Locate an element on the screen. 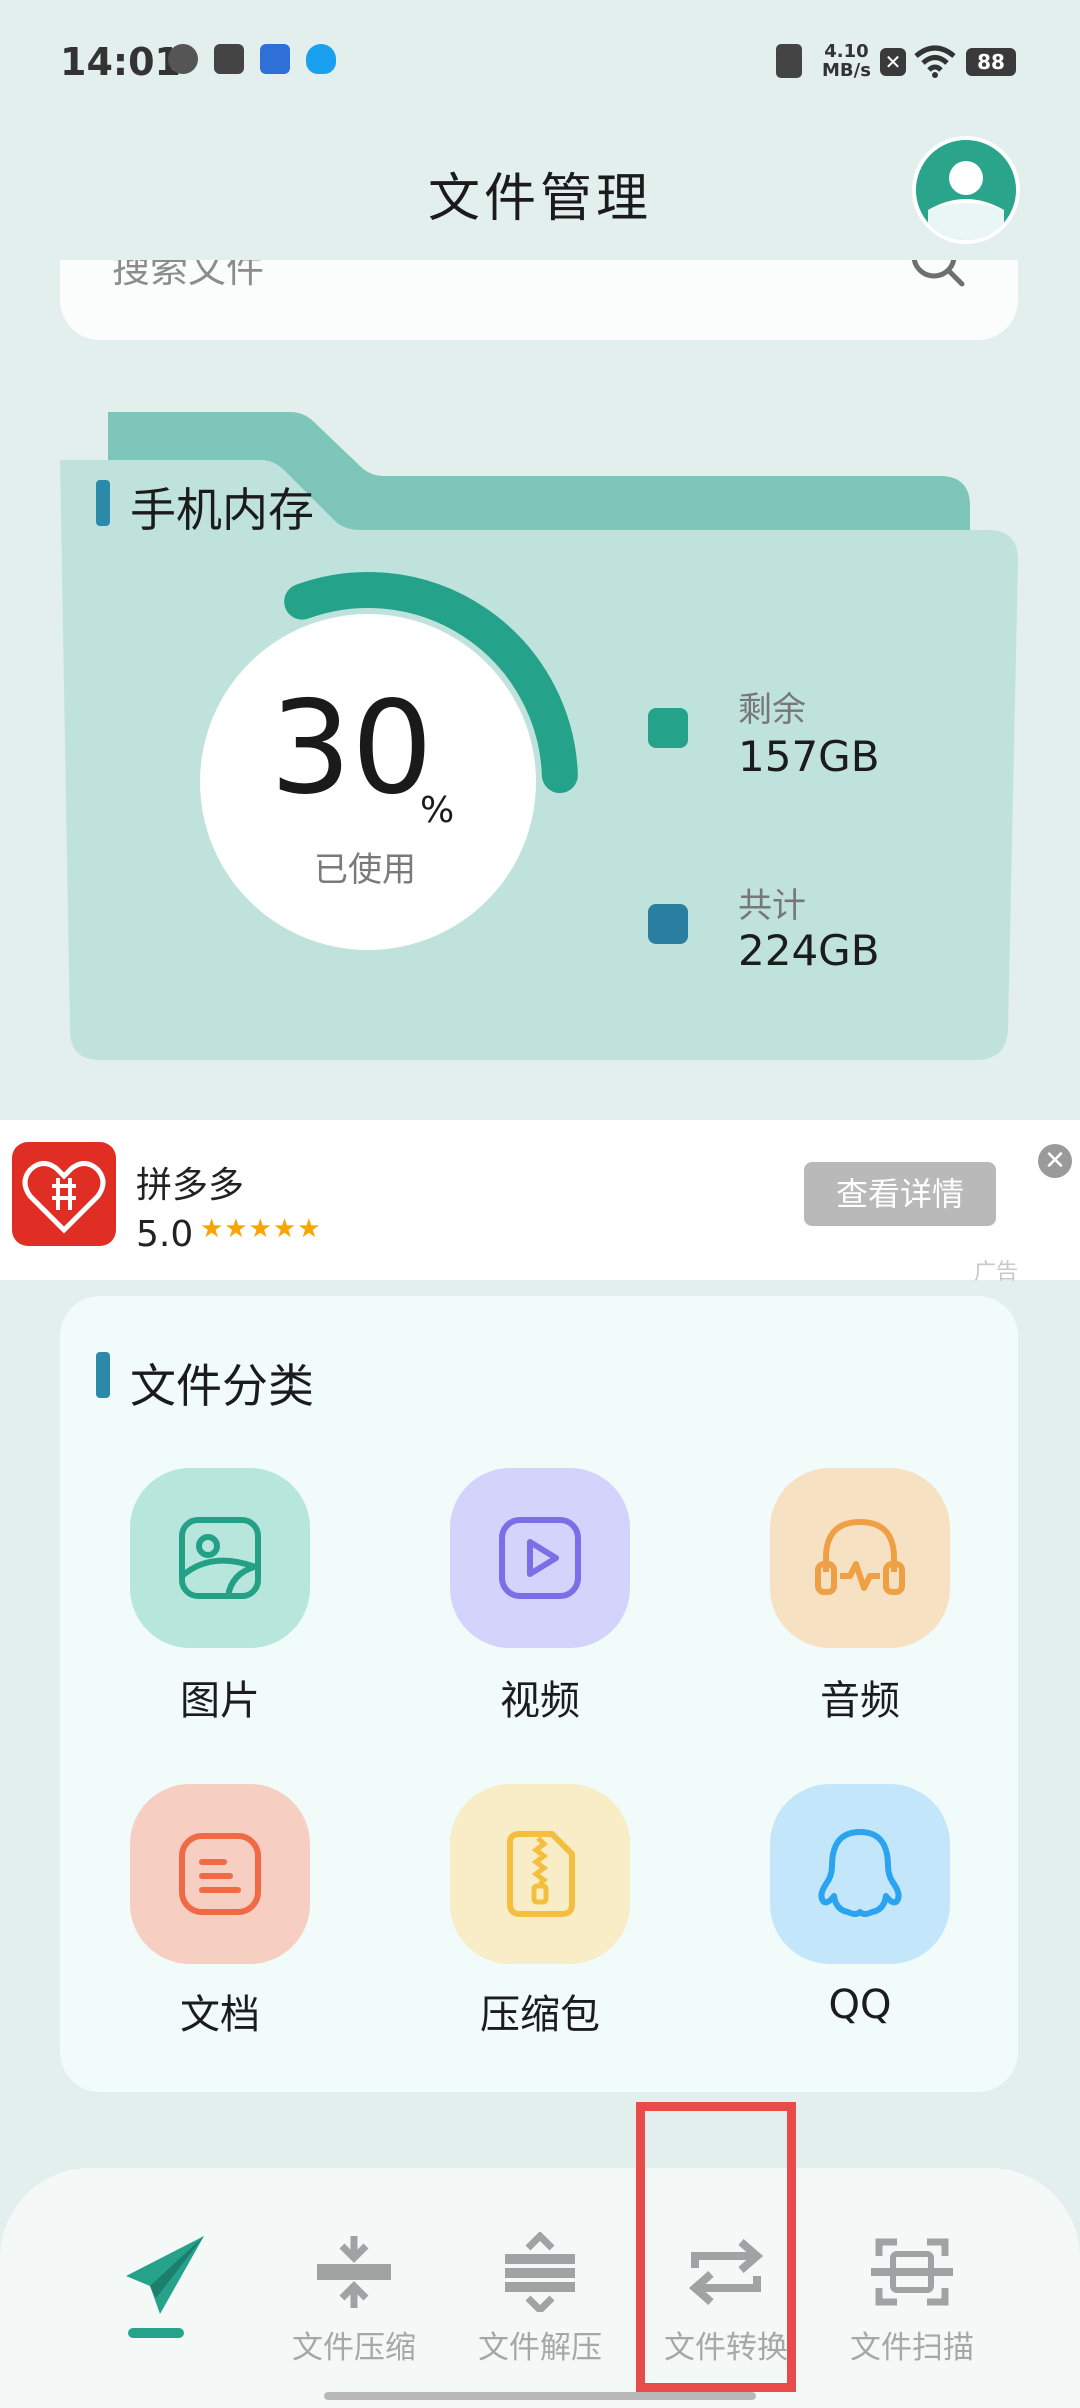  status-time: 14:01 is located at coordinates (120, 62).